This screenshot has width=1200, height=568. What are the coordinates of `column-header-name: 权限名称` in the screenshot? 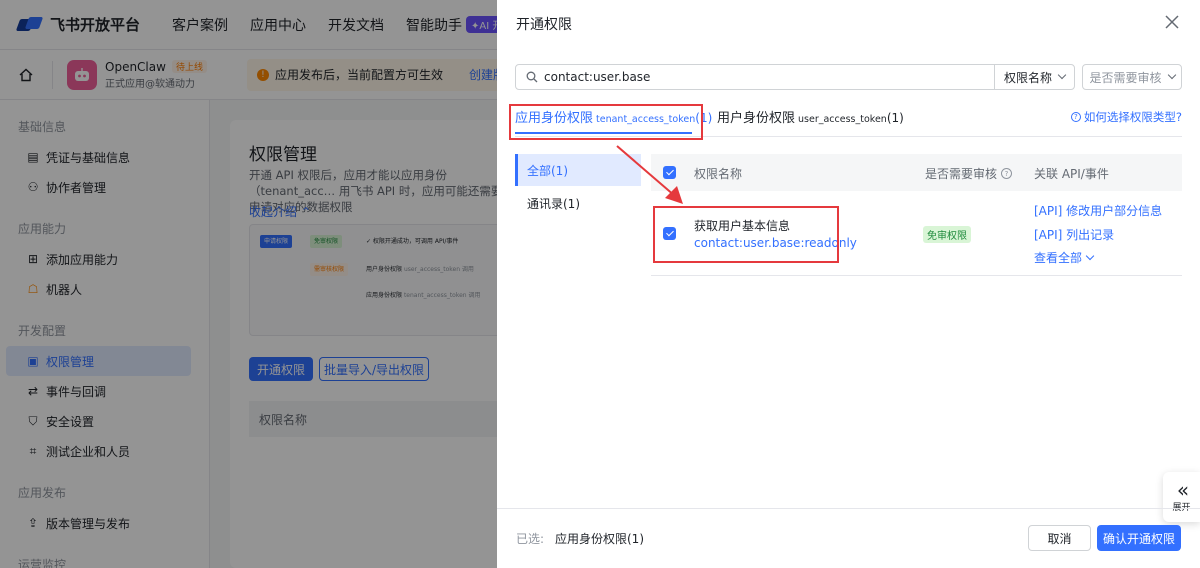 It's located at (718, 174).